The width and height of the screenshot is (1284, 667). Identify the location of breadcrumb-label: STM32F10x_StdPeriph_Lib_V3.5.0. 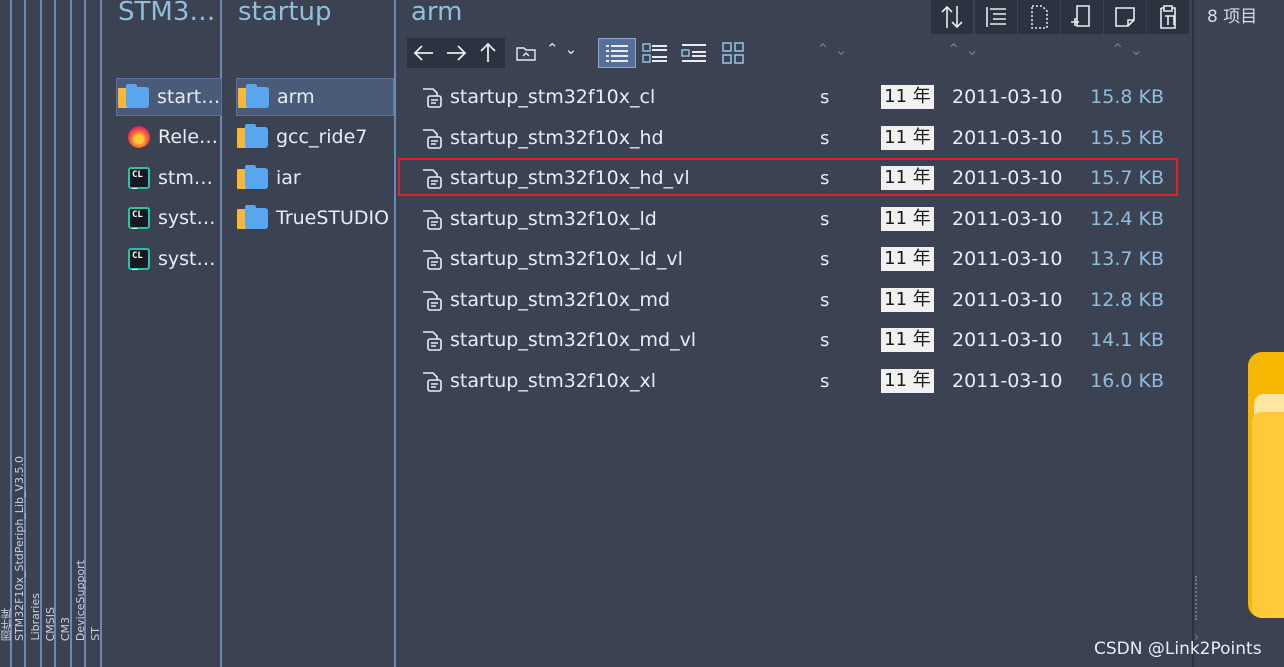
(19, 548).